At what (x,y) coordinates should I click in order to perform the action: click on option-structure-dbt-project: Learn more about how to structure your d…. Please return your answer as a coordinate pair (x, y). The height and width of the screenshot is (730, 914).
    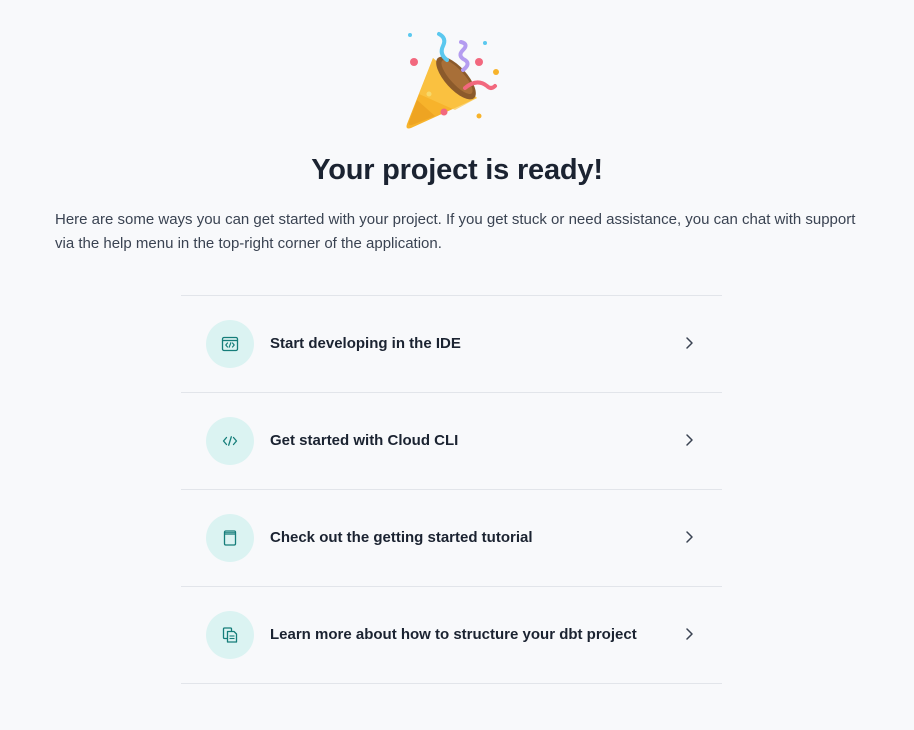
    Looking at the image, I should click on (451, 635).